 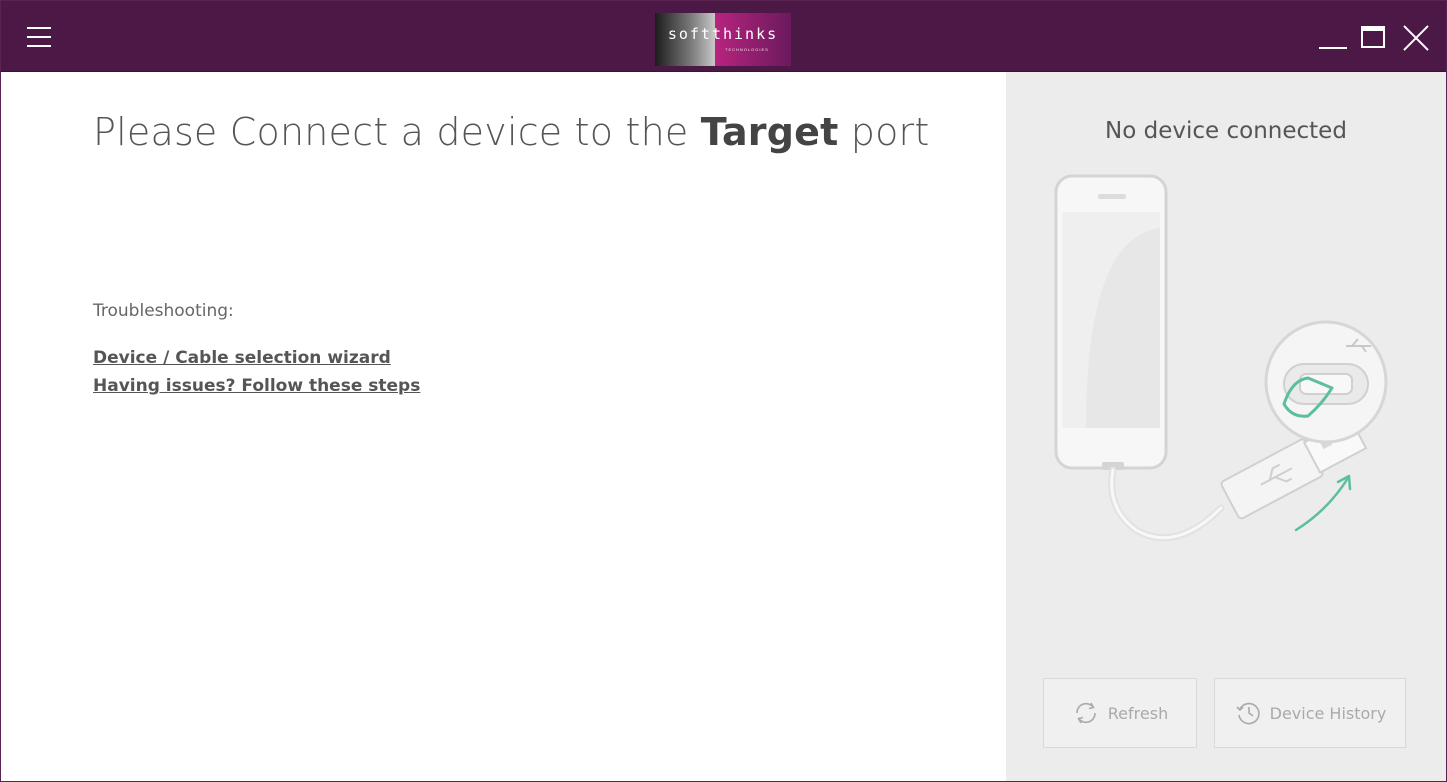 What do you see at coordinates (256, 386) in the screenshot?
I see `issues-steps-link: Having issues? Follow these steps` at bounding box center [256, 386].